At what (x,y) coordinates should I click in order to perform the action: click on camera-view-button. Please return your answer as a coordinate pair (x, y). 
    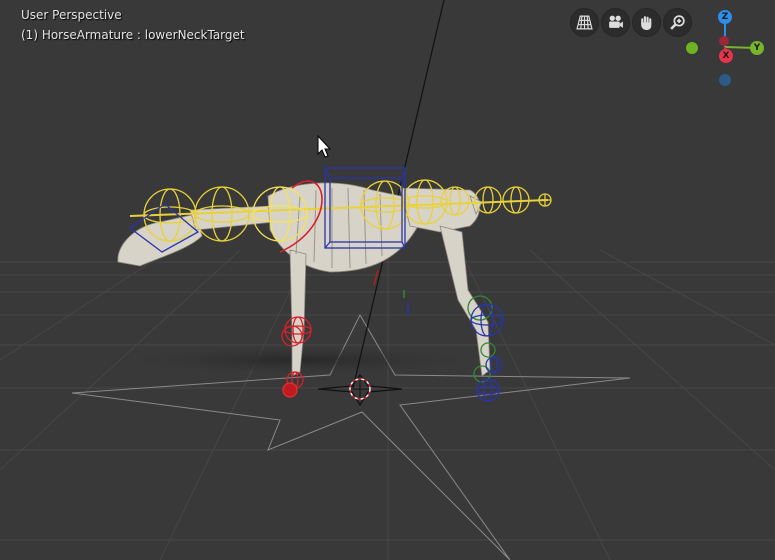
    Looking at the image, I should click on (615, 22).